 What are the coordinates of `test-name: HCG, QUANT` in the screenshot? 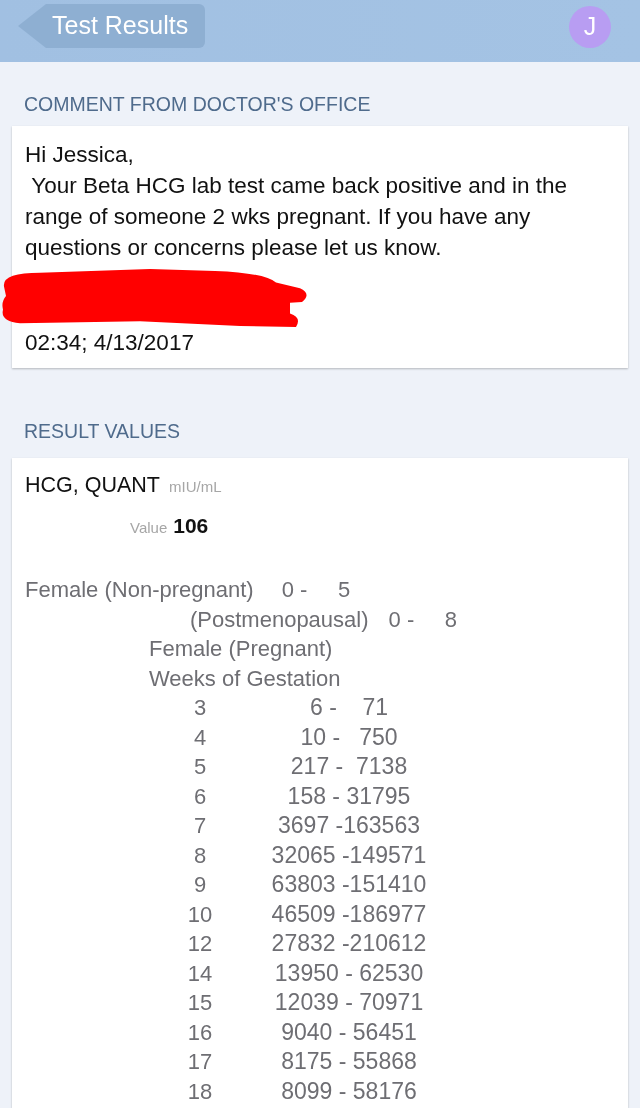 It's located at (92, 485).